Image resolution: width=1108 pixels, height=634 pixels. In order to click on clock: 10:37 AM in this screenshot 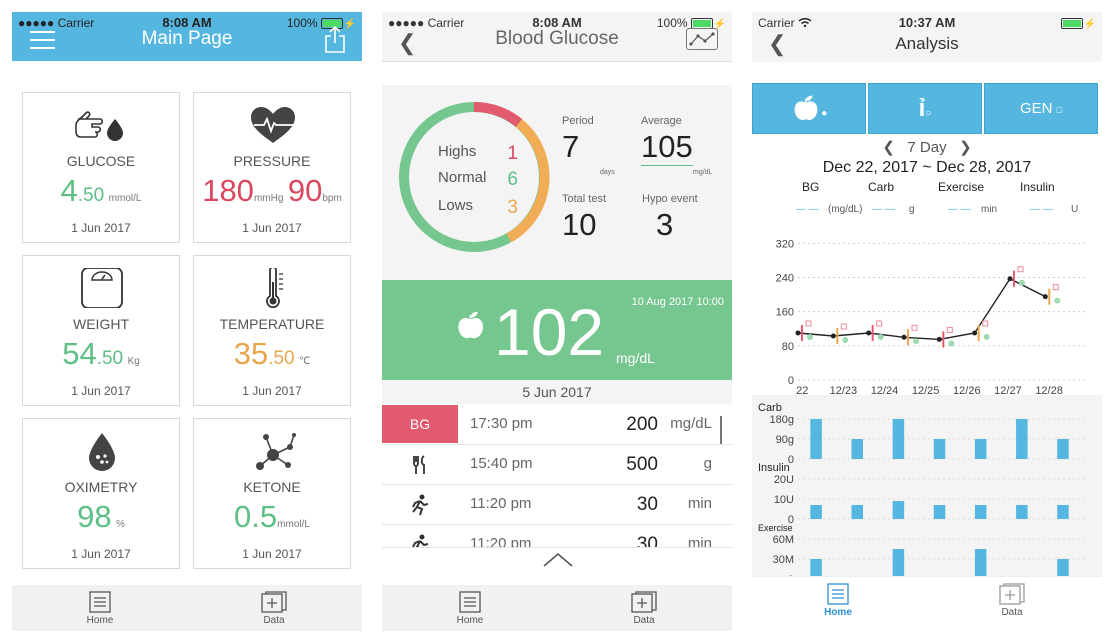, I will do `click(927, 22)`.